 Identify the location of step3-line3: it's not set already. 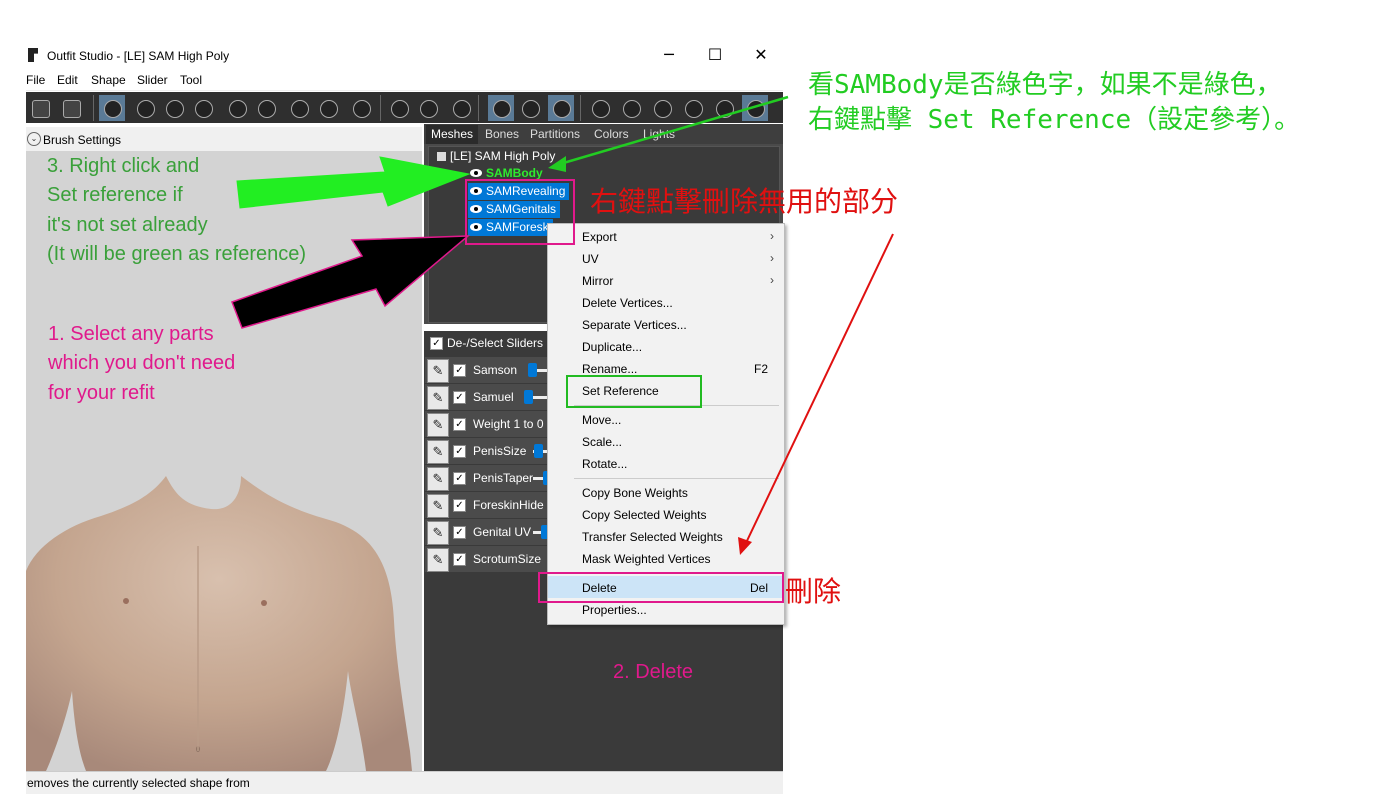
(127, 225).